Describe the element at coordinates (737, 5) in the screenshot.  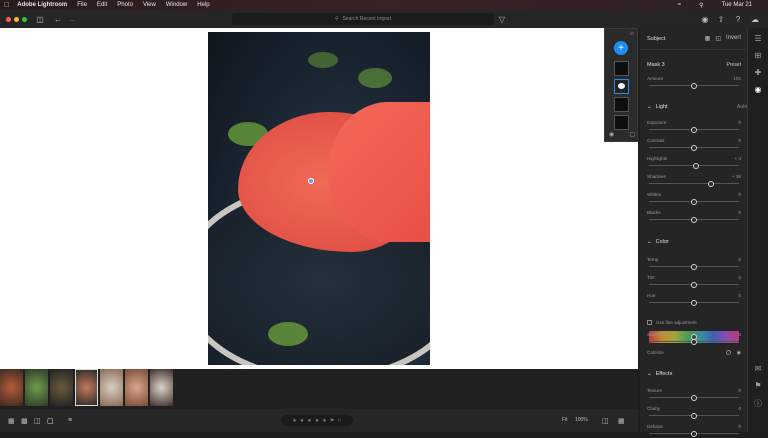
I see `menubar-clock: Tue Mar 21` at that location.